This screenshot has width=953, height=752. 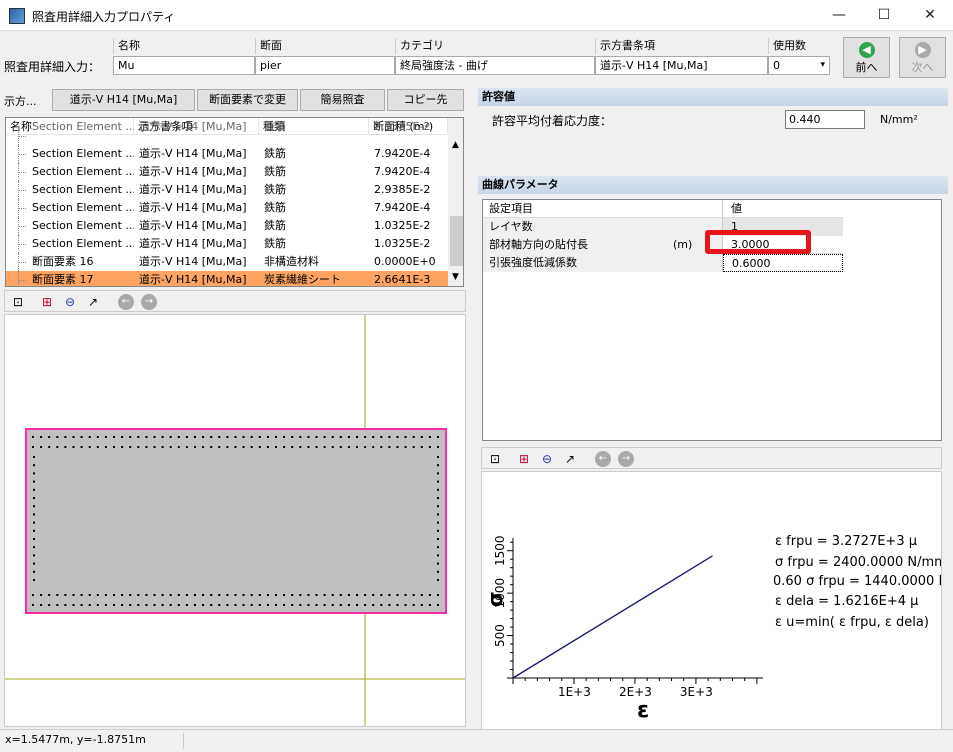 I want to click on change-by-element-button: 断面要素で変更, so click(x=247, y=100).